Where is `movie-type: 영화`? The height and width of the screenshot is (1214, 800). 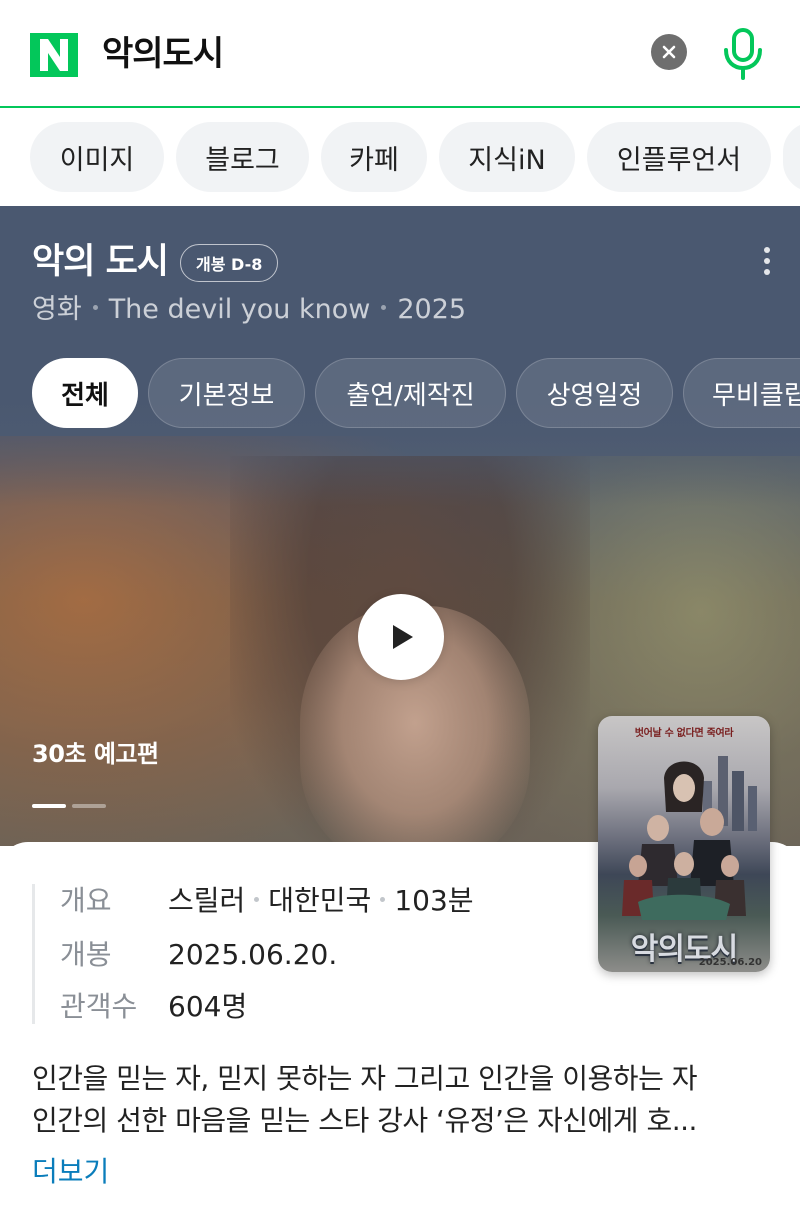
movie-type: 영화 is located at coordinates (57, 309).